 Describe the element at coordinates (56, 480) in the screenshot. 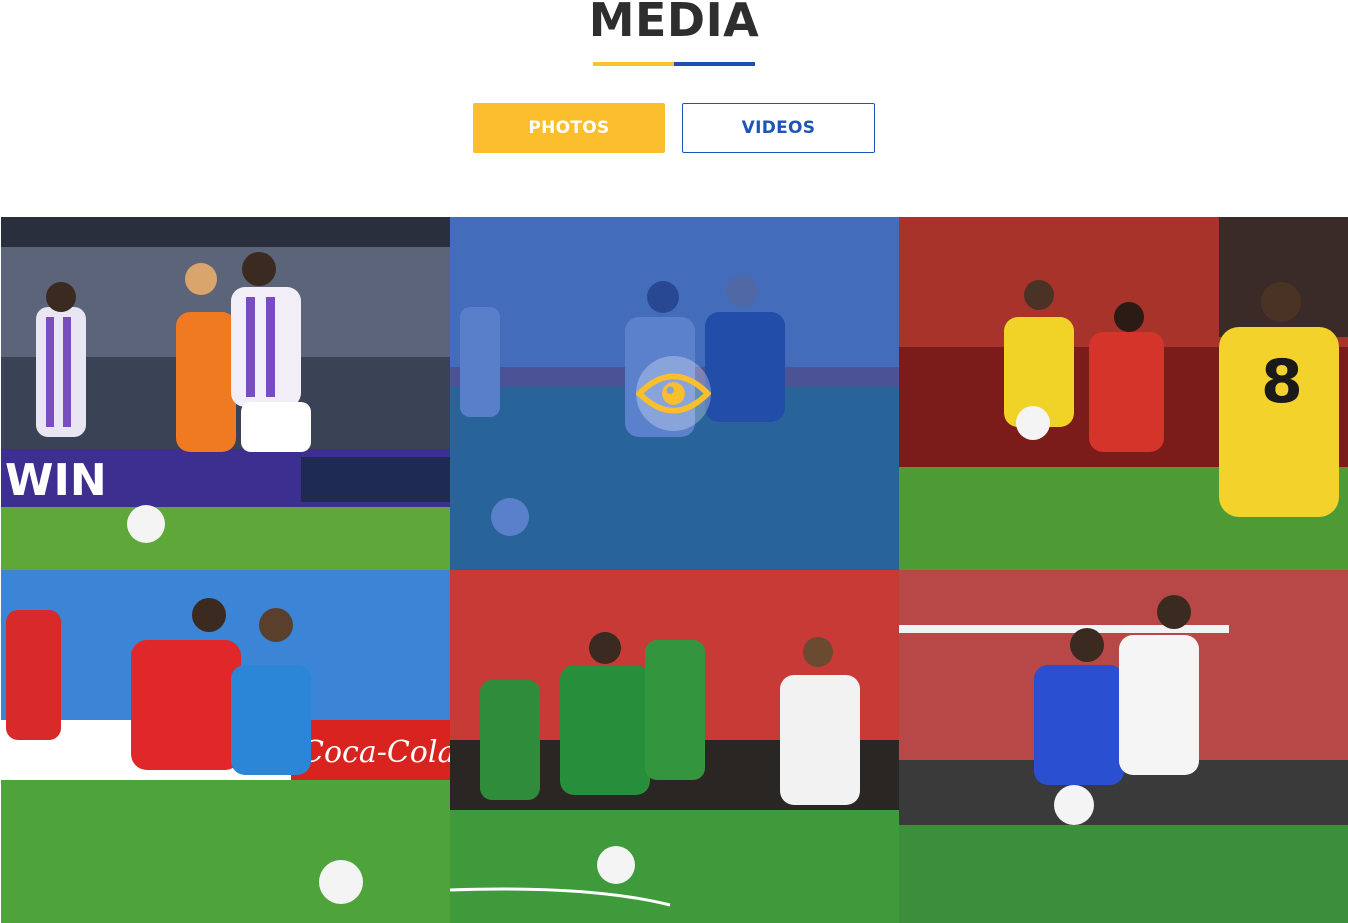

I see `svg-text: WIN` at that location.